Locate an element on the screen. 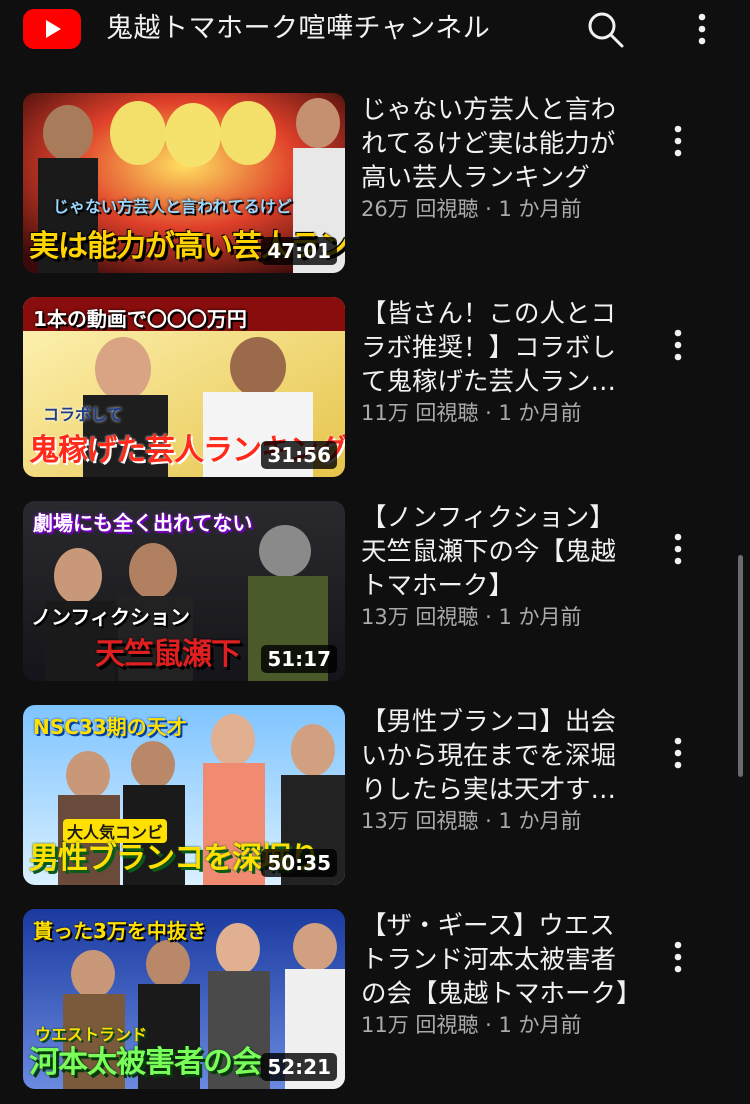 Image resolution: width=750 pixels, height=1104 pixels. duration-badge: 50:35 is located at coordinates (299, 863).